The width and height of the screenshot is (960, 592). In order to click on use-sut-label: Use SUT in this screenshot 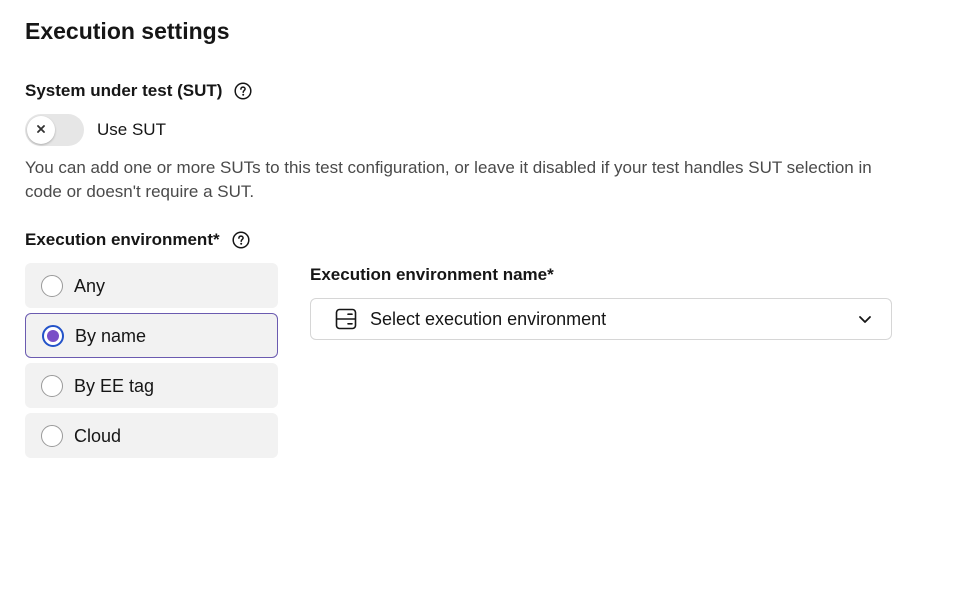, I will do `click(131, 129)`.